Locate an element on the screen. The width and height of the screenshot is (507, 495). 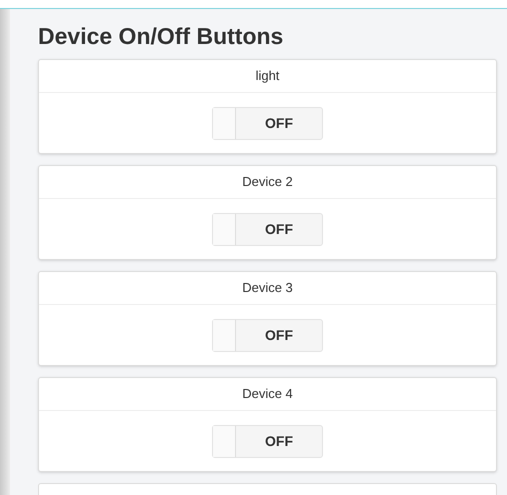
page-title: Device On/Off Buttons is located at coordinates (161, 36).